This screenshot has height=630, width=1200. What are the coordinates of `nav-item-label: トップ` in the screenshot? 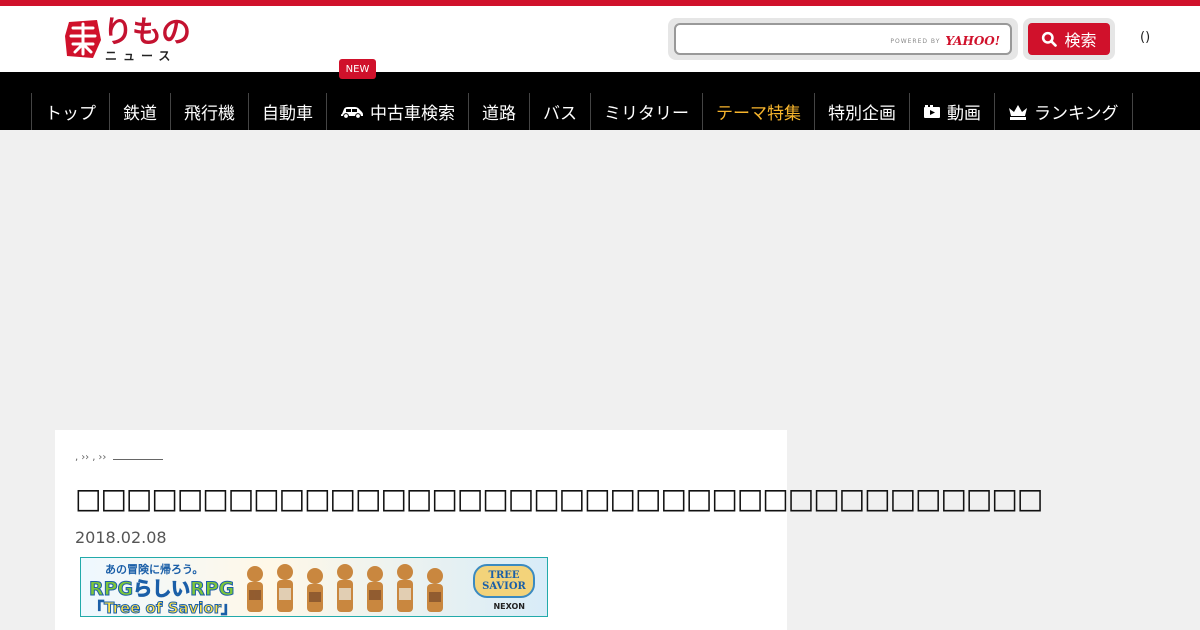 It's located at (70, 114).